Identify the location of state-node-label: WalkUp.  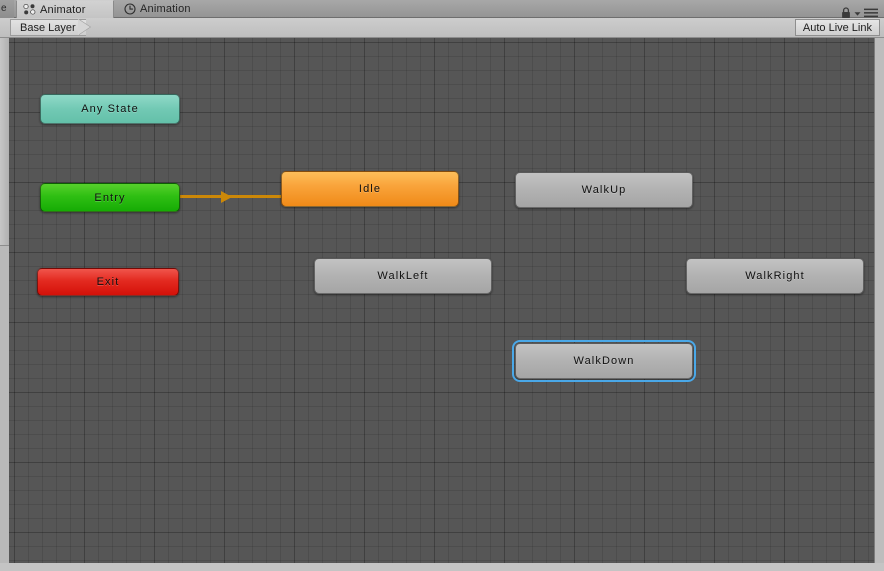
(604, 190).